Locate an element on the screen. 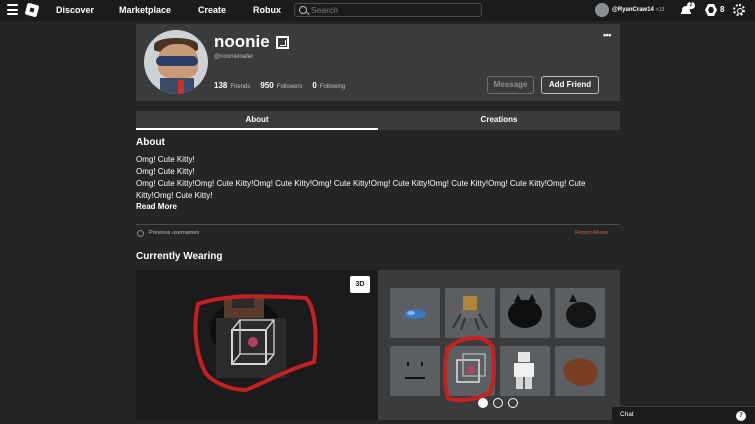 Image resolution: width=755 pixels, height=424 pixels. nav-discover: Discover is located at coordinates (75, 10).